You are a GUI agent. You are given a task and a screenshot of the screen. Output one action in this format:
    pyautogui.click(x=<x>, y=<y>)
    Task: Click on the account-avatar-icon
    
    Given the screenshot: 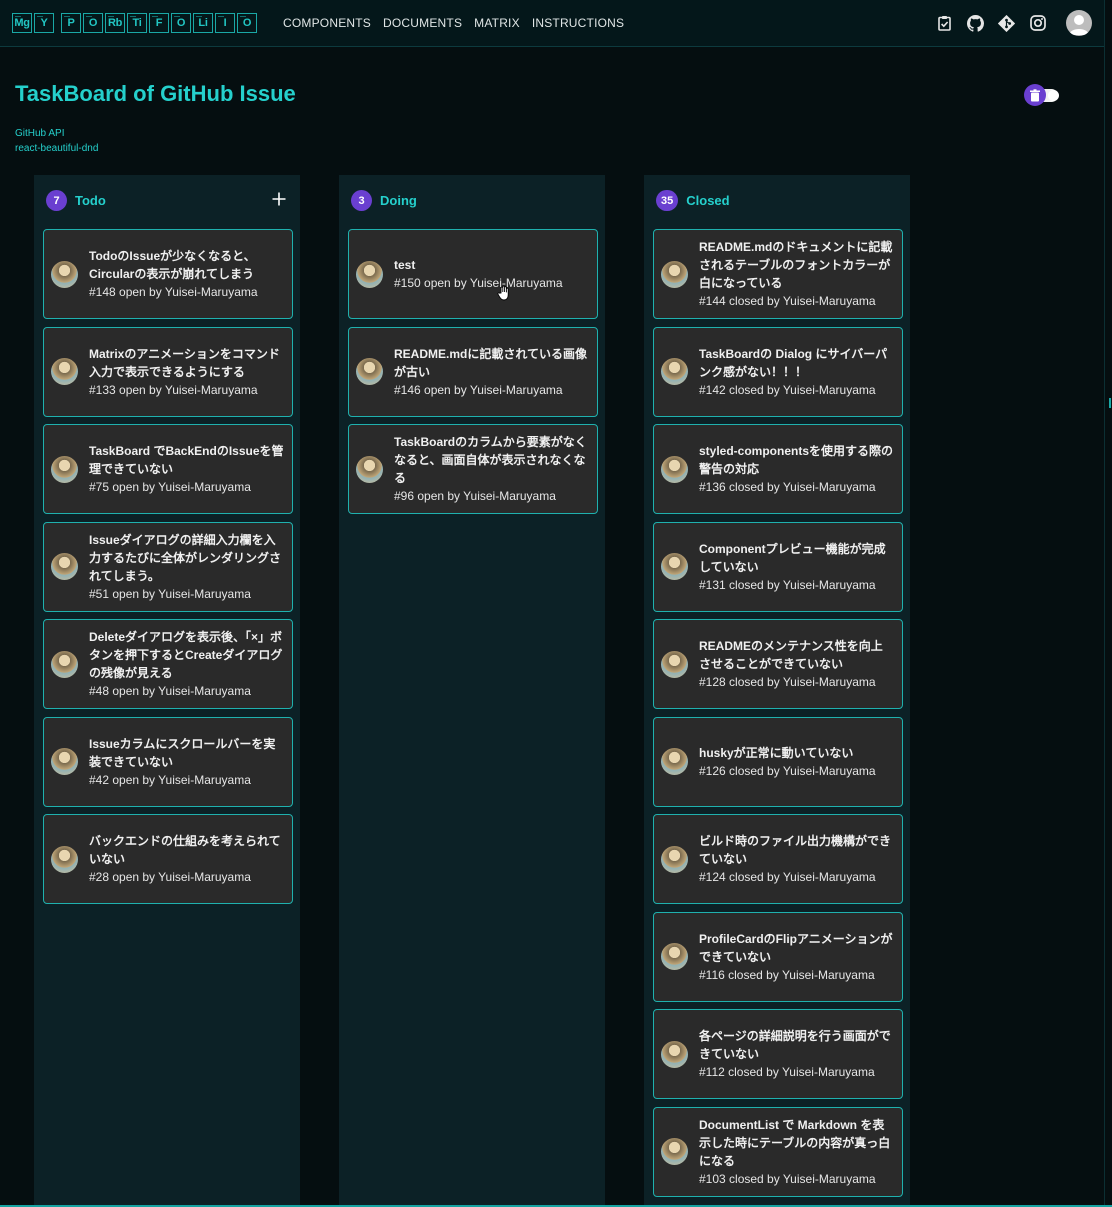 What is the action you would take?
    pyautogui.click(x=1079, y=23)
    